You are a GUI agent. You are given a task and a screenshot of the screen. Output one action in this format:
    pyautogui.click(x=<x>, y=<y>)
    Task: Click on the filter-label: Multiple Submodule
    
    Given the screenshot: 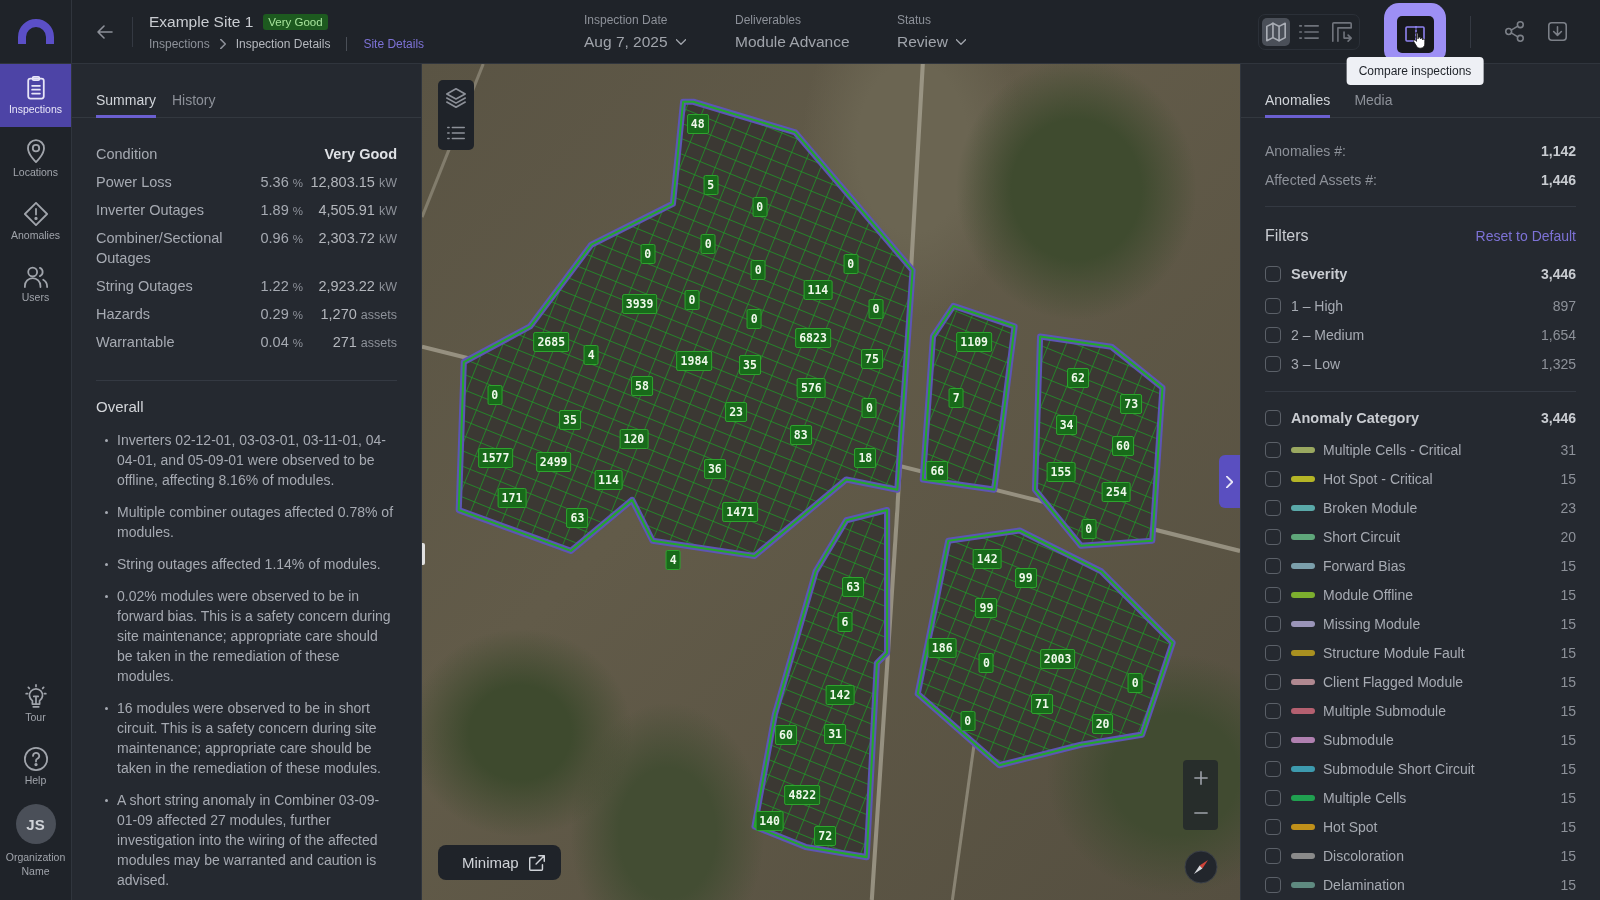 What is the action you would take?
    pyautogui.click(x=1442, y=710)
    